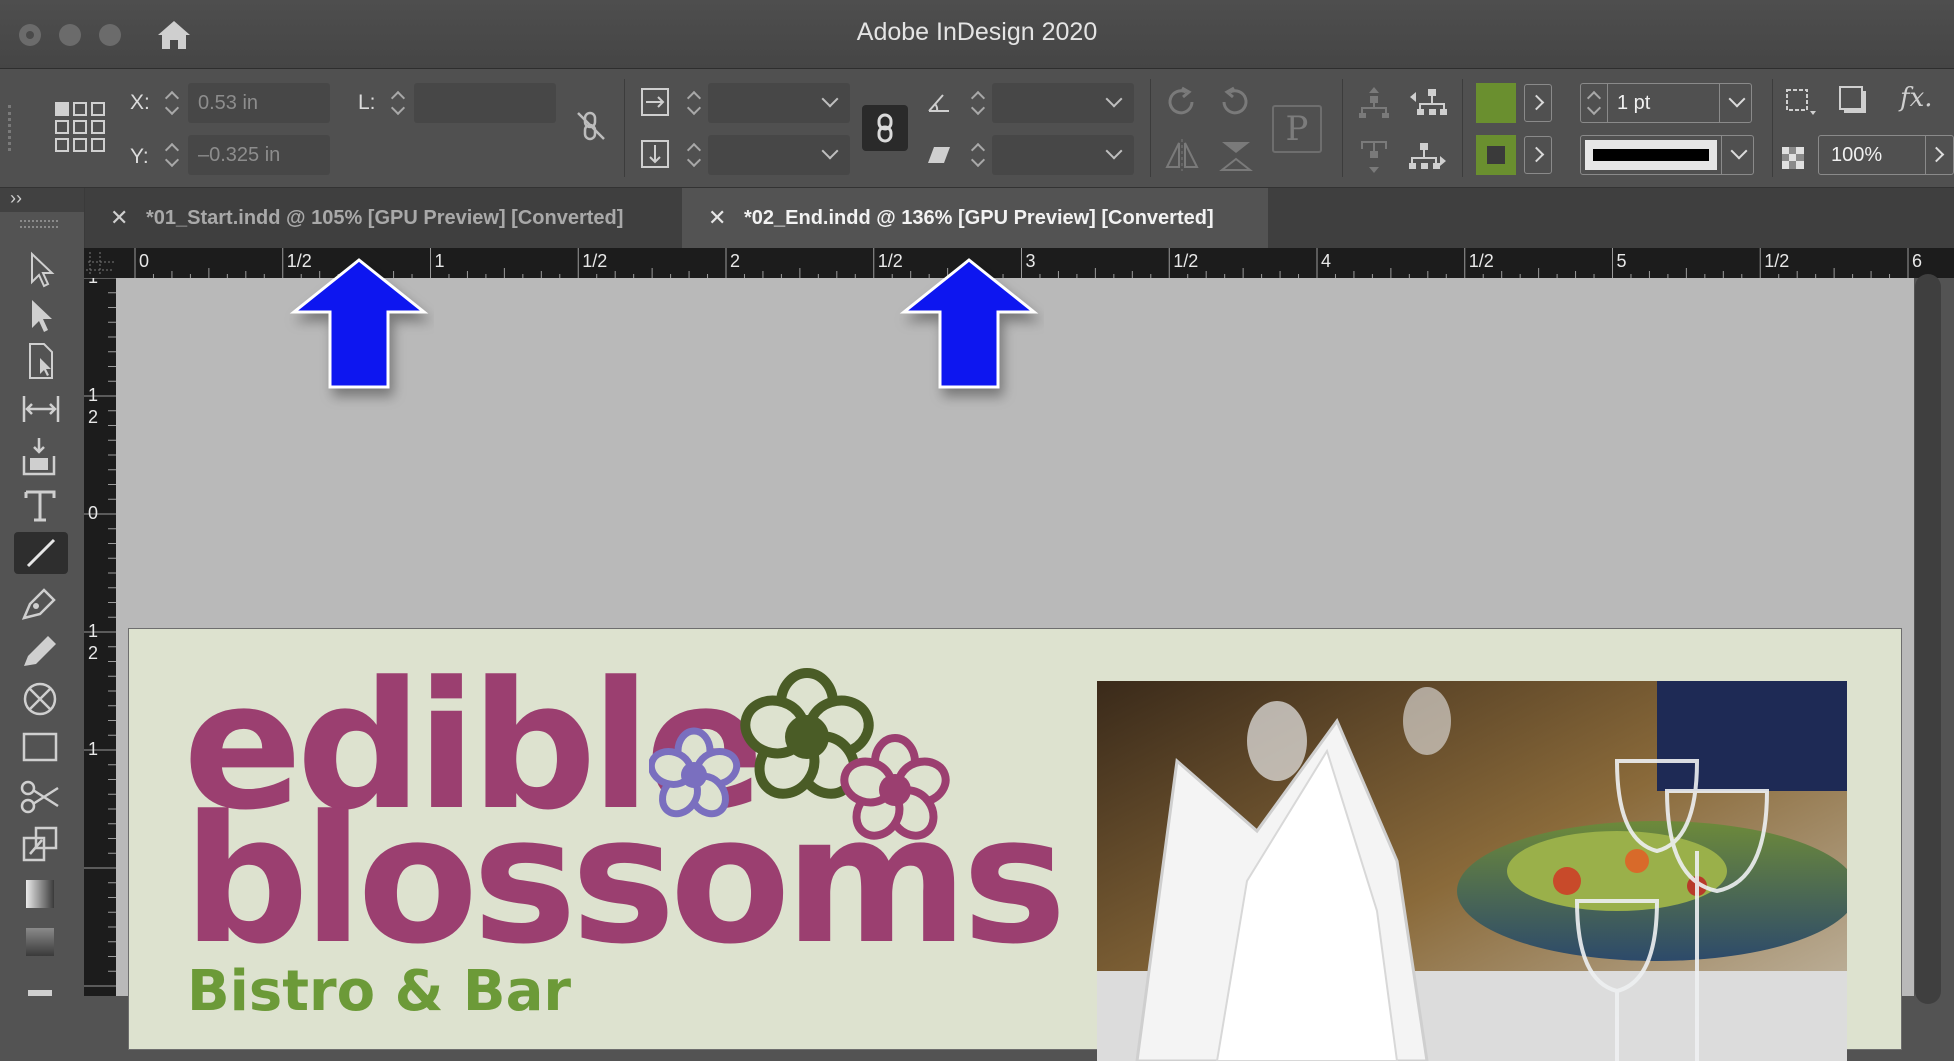 This screenshot has height=1061, width=1954. What do you see at coordinates (80, 127) in the screenshot?
I see `reference-point-icon` at bounding box center [80, 127].